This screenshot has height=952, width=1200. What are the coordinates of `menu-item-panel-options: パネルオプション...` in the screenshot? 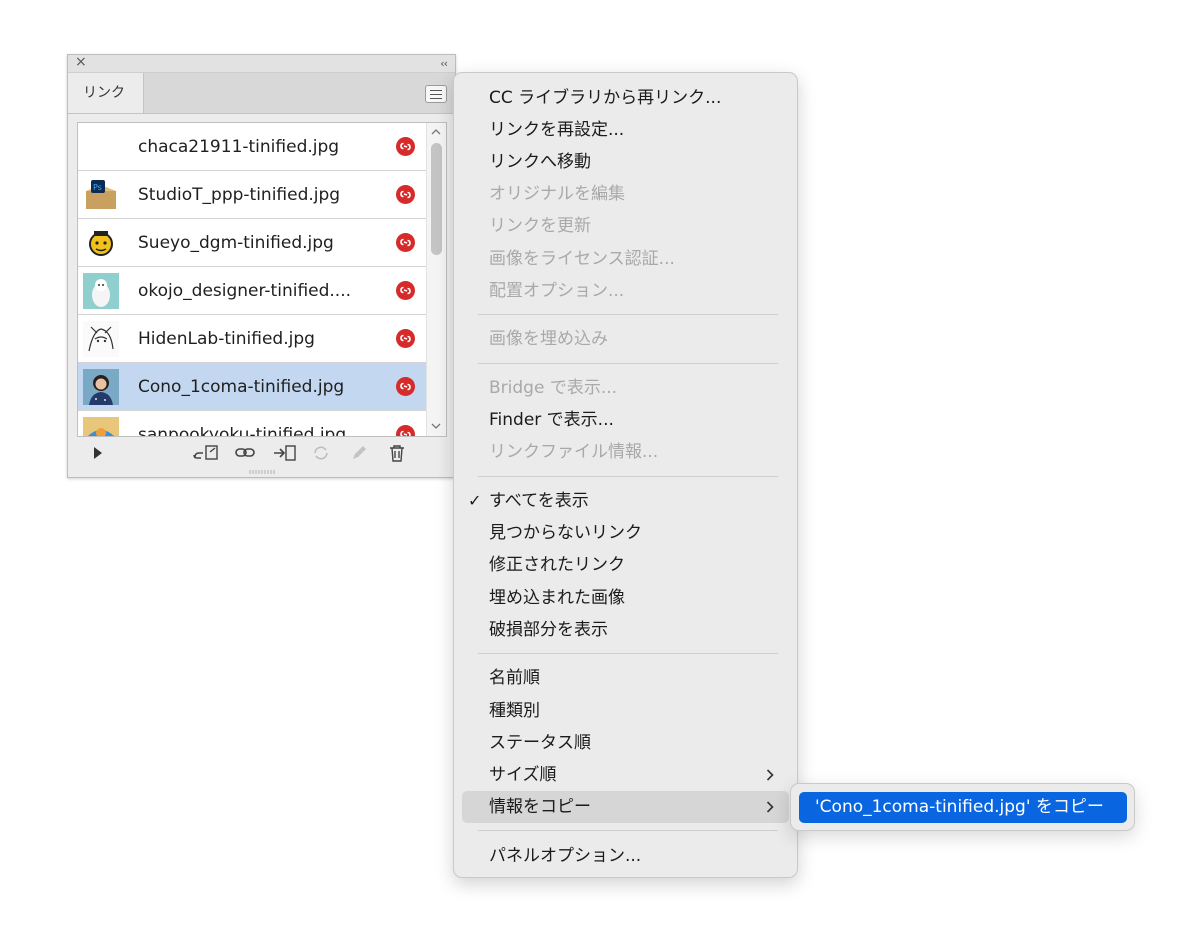 It's located at (625, 856).